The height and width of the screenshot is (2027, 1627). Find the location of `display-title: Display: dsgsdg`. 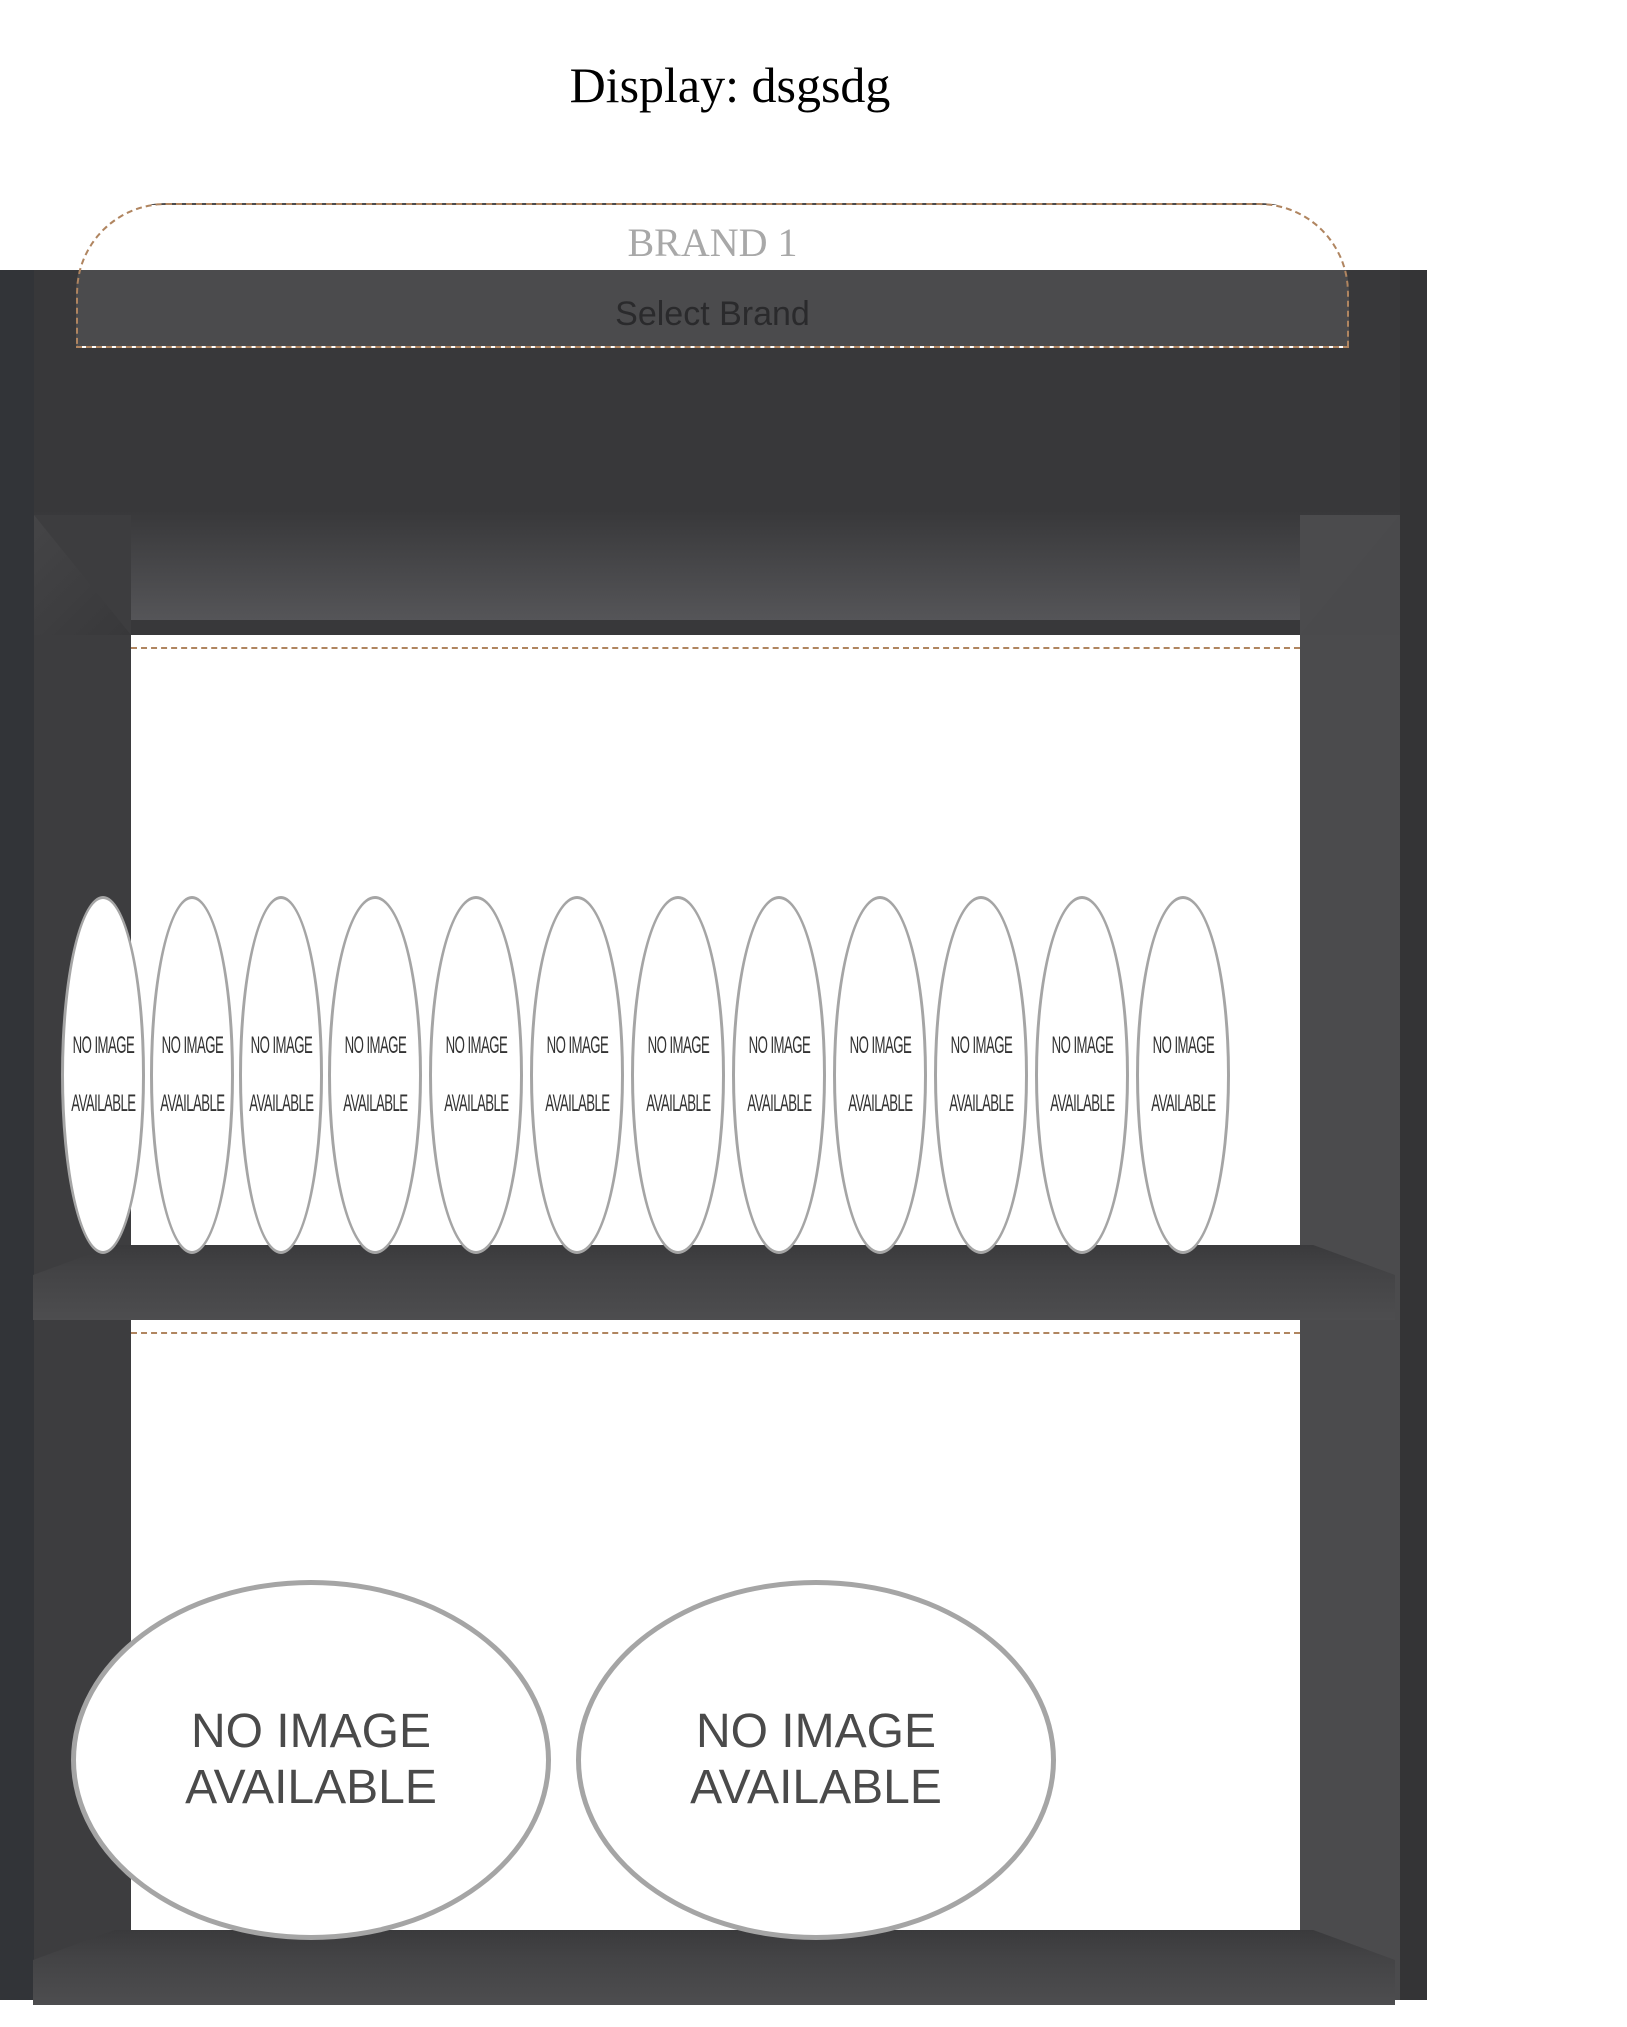

display-title: Display: dsgsdg is located at coordinates (730, 85).